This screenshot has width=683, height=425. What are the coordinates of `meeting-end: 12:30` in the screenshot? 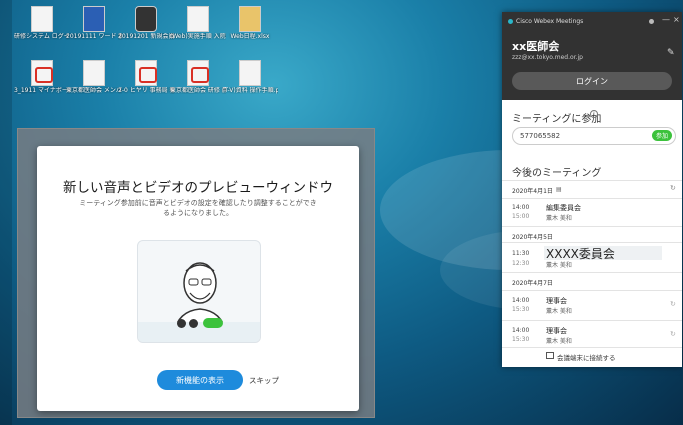 It's located at (521, 263).